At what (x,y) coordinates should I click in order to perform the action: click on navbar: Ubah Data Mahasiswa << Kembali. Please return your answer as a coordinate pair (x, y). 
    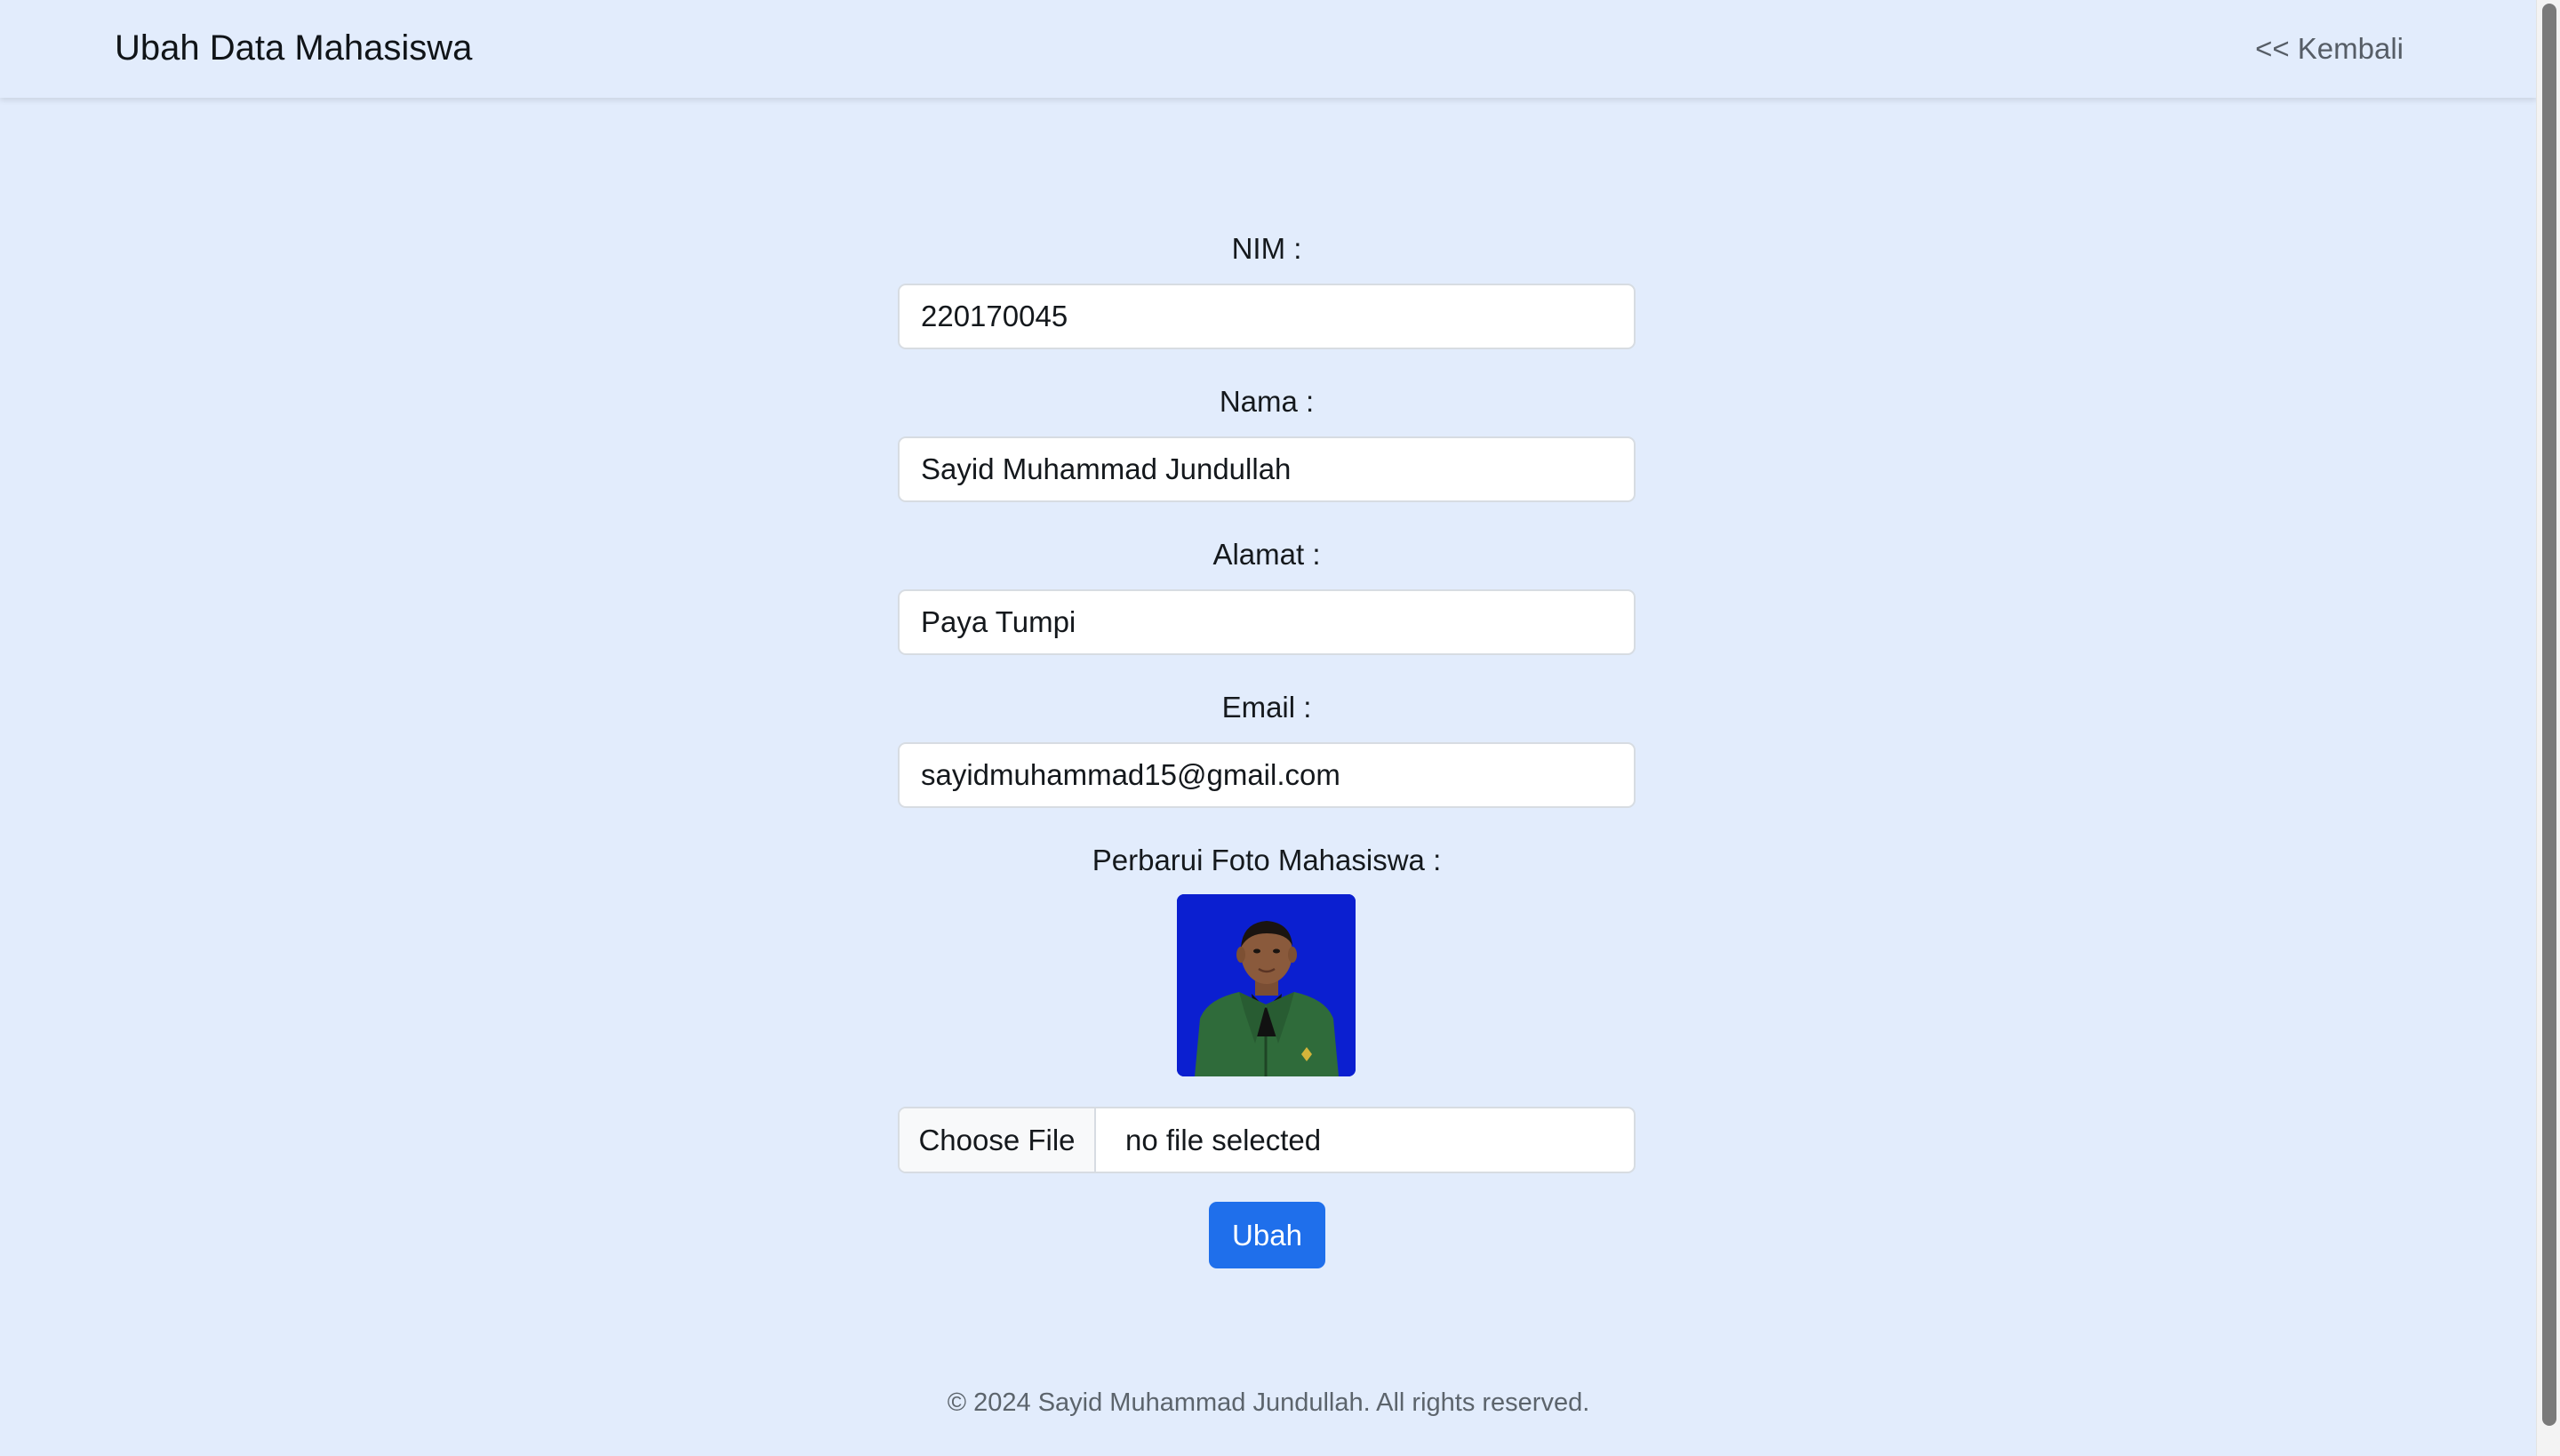
    Looking at the image, I should click on (1268, 49).